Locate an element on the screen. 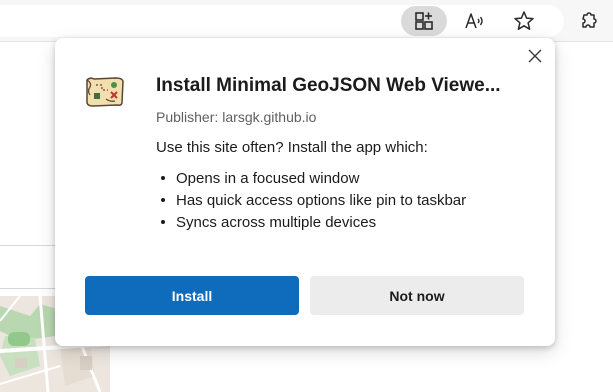 This screenshot has width=613, height=392. install-button: Install is located at coordinates (192, 295).